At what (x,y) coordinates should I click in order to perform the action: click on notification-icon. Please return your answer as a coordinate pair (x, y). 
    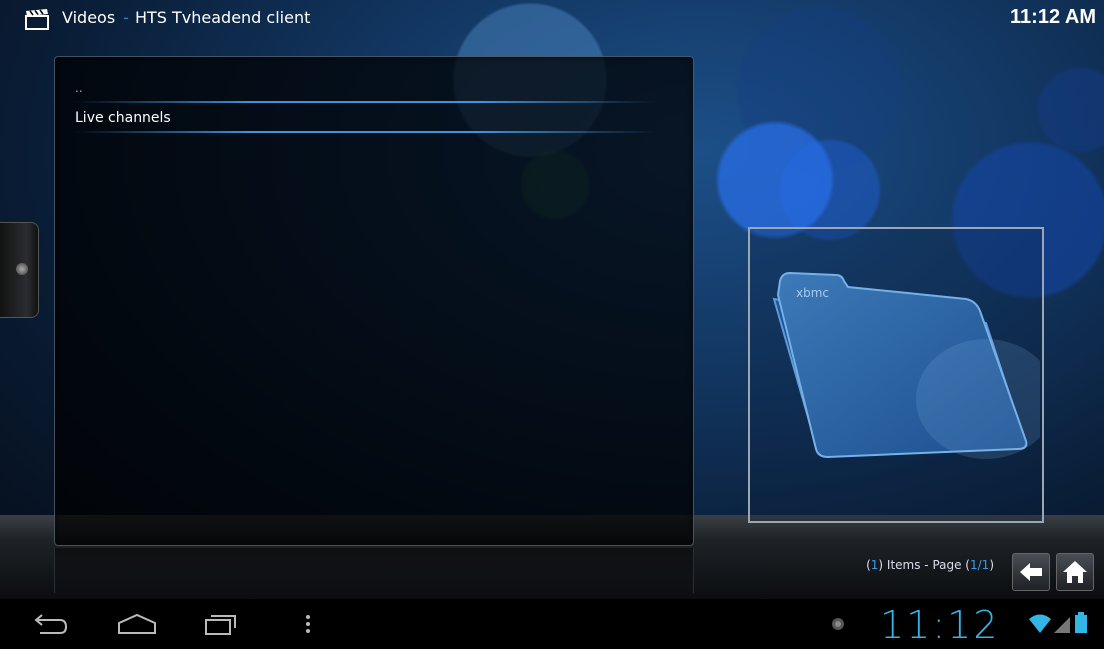
    Looking at the image, I should click on (838, 624).